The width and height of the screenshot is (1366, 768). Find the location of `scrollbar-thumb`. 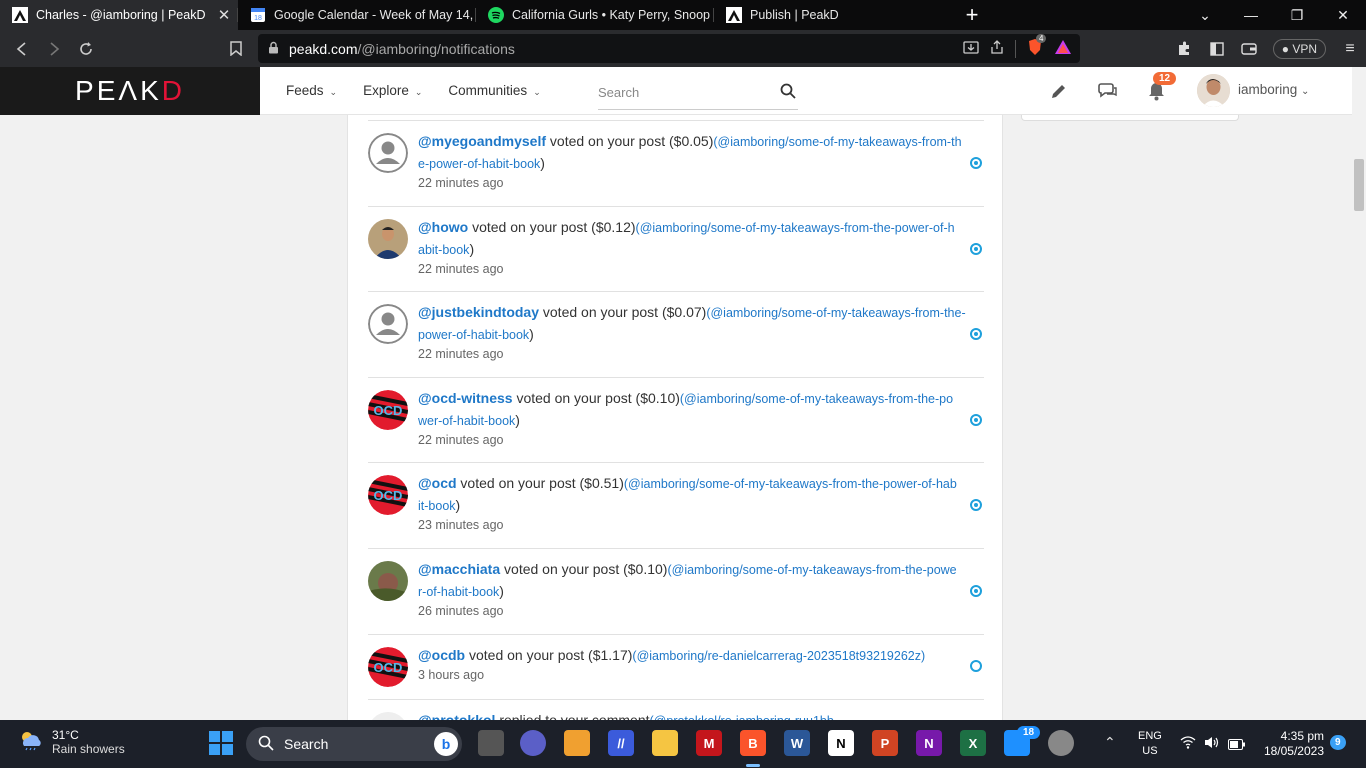

scrollbar-thumb is located at coordinates (1359, 185).